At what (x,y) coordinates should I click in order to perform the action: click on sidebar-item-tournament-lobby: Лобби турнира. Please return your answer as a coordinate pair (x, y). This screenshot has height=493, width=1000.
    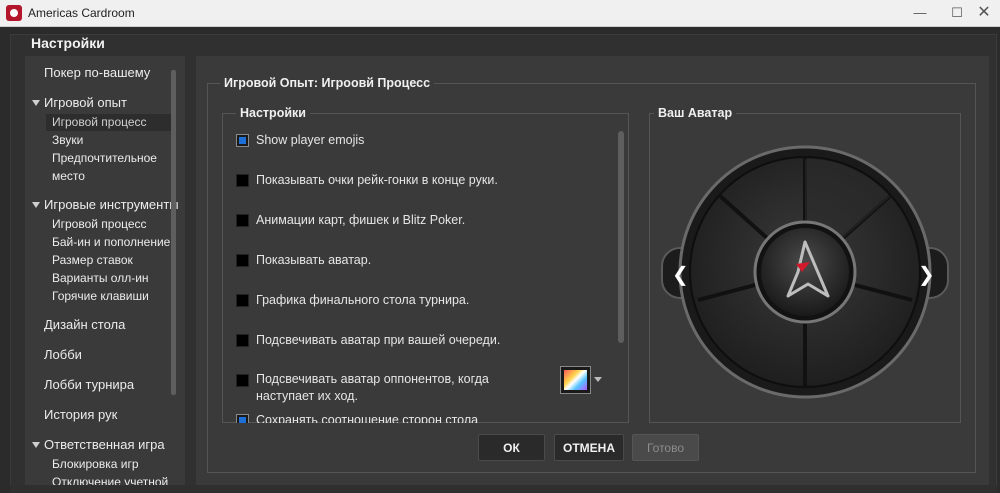
    Looking at the image, I should click on (89, 384).